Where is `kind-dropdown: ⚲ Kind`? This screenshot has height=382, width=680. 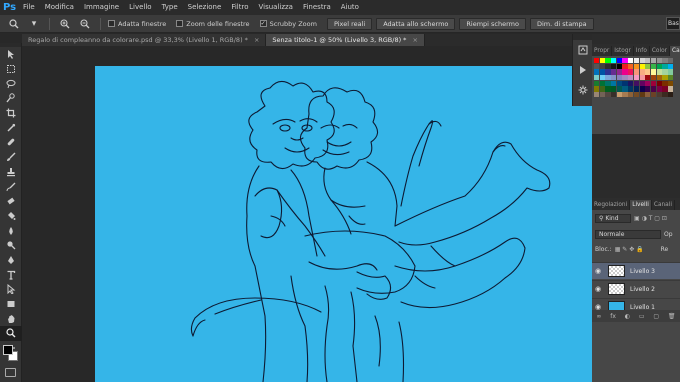
kind-dropdown: ⚲ Kind is located at coordinates (613, 218).